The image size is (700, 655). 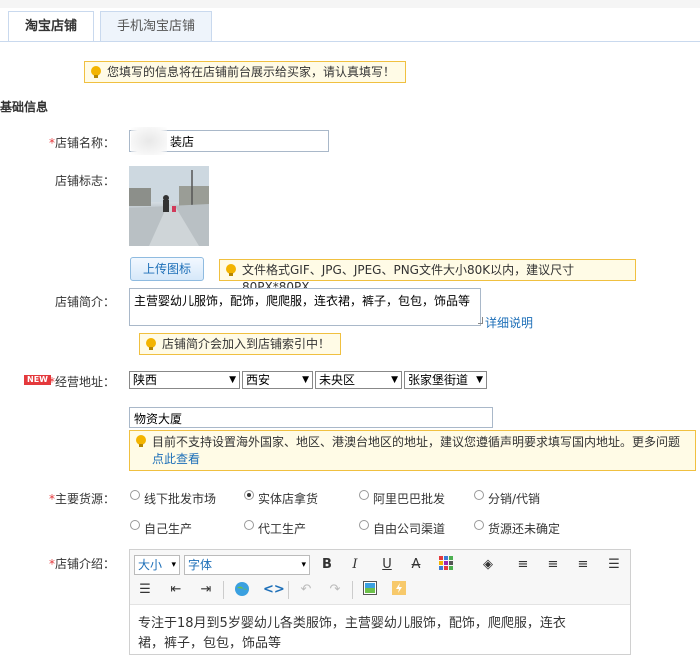 What do you see at coordinates (150, 565) in the screenshot?
I see `select-value: 大小` at bounding box center [150, 565].